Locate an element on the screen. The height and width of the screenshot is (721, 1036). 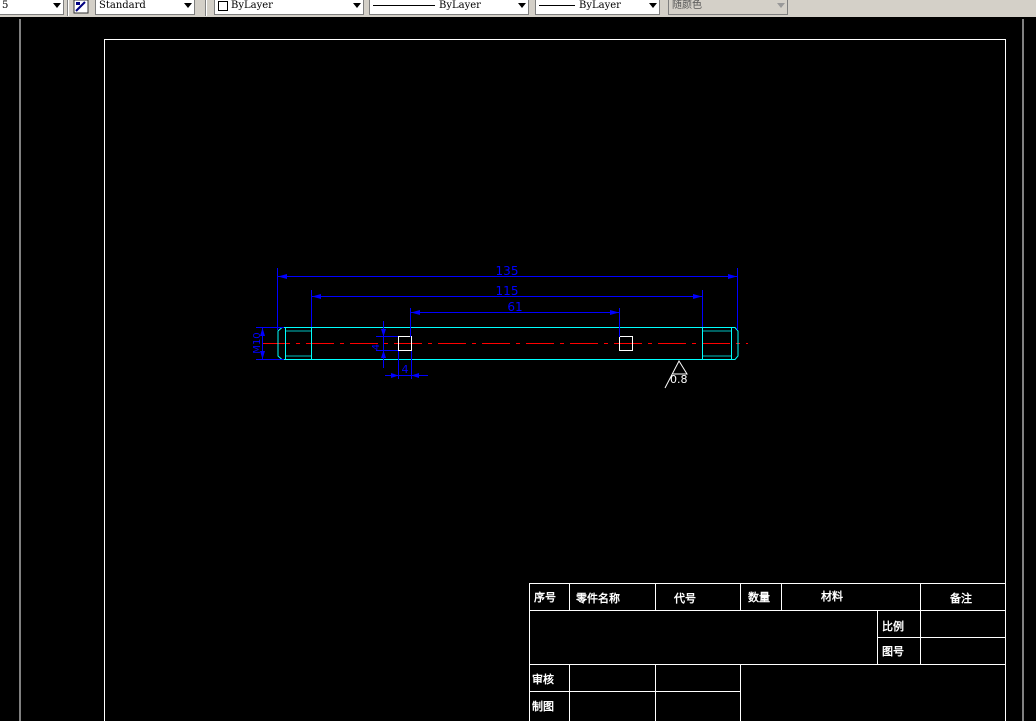
tb-material: 材料 is located at coordinates (832, 596).